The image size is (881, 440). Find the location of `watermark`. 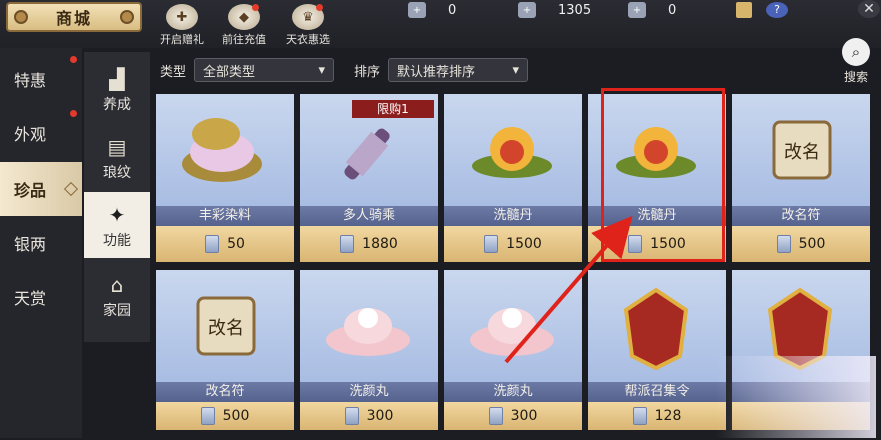

watermark is located at coordinates (796, 397).